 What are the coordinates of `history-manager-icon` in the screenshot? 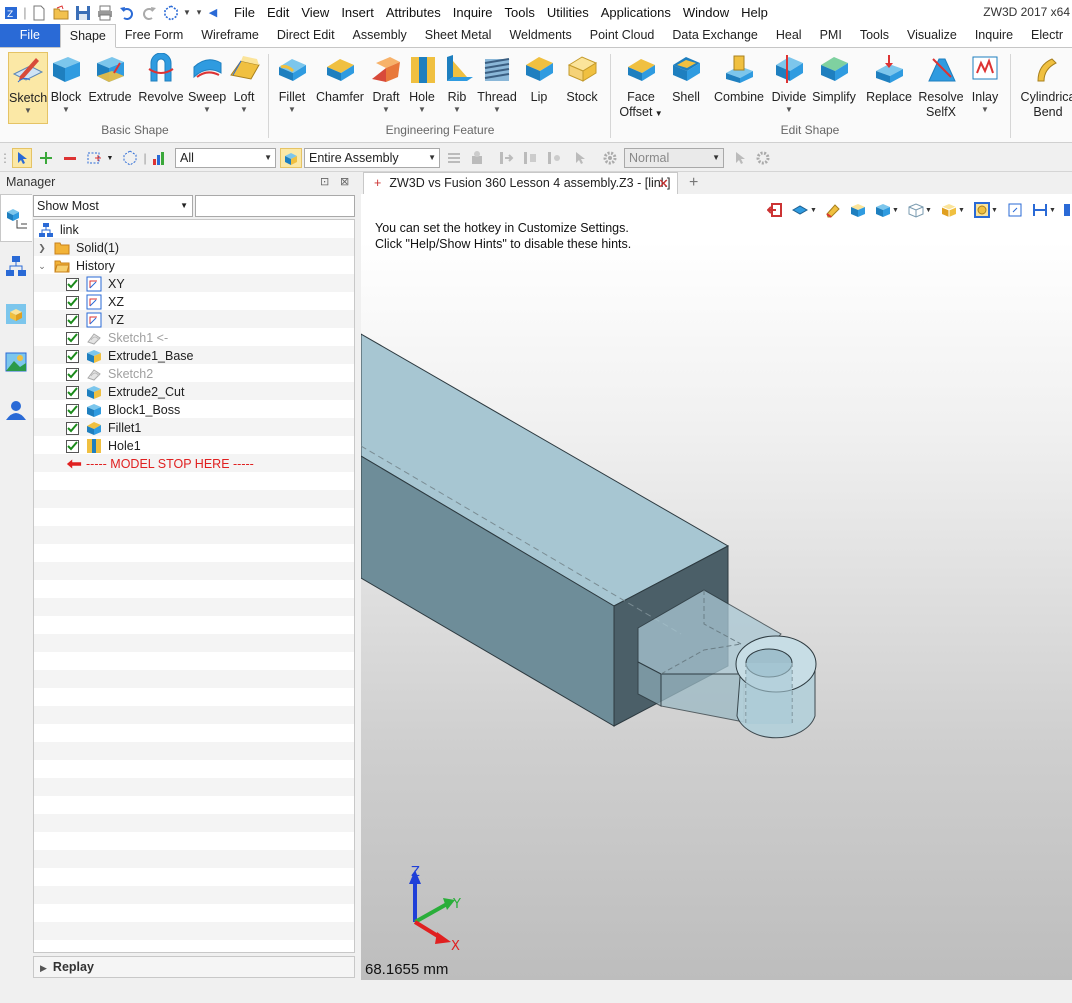 It's located at (16, 218).